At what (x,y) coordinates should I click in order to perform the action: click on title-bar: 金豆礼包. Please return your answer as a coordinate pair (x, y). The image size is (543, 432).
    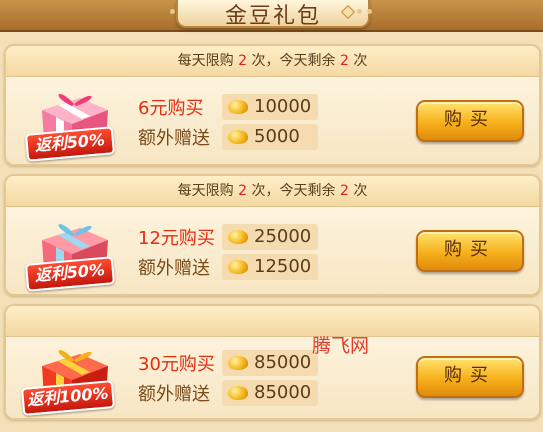
    Looking at the image, I should click on (271, 16).